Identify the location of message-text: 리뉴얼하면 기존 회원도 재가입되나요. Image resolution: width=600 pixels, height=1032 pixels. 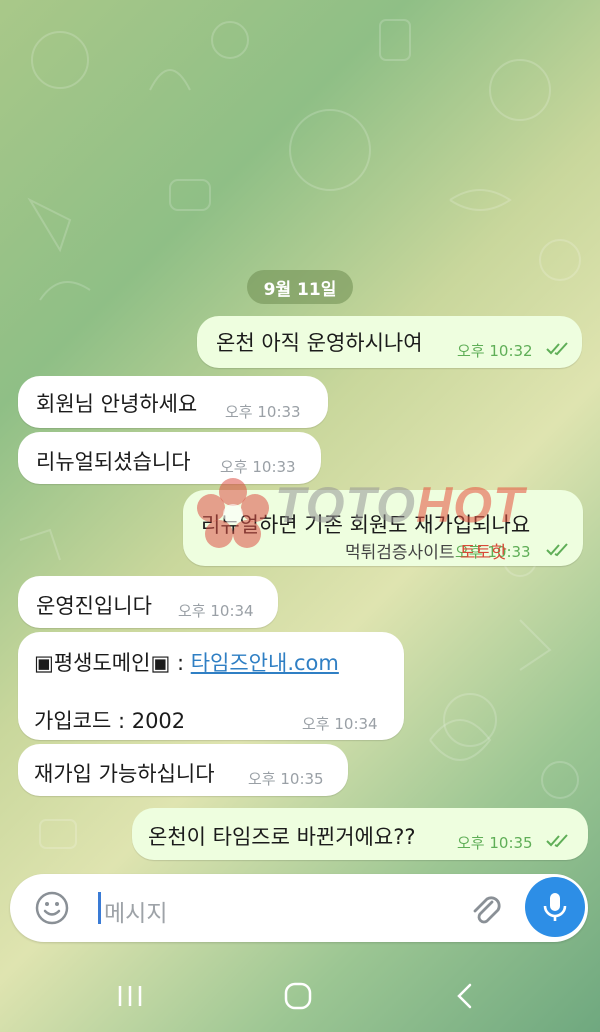
(366, 525).